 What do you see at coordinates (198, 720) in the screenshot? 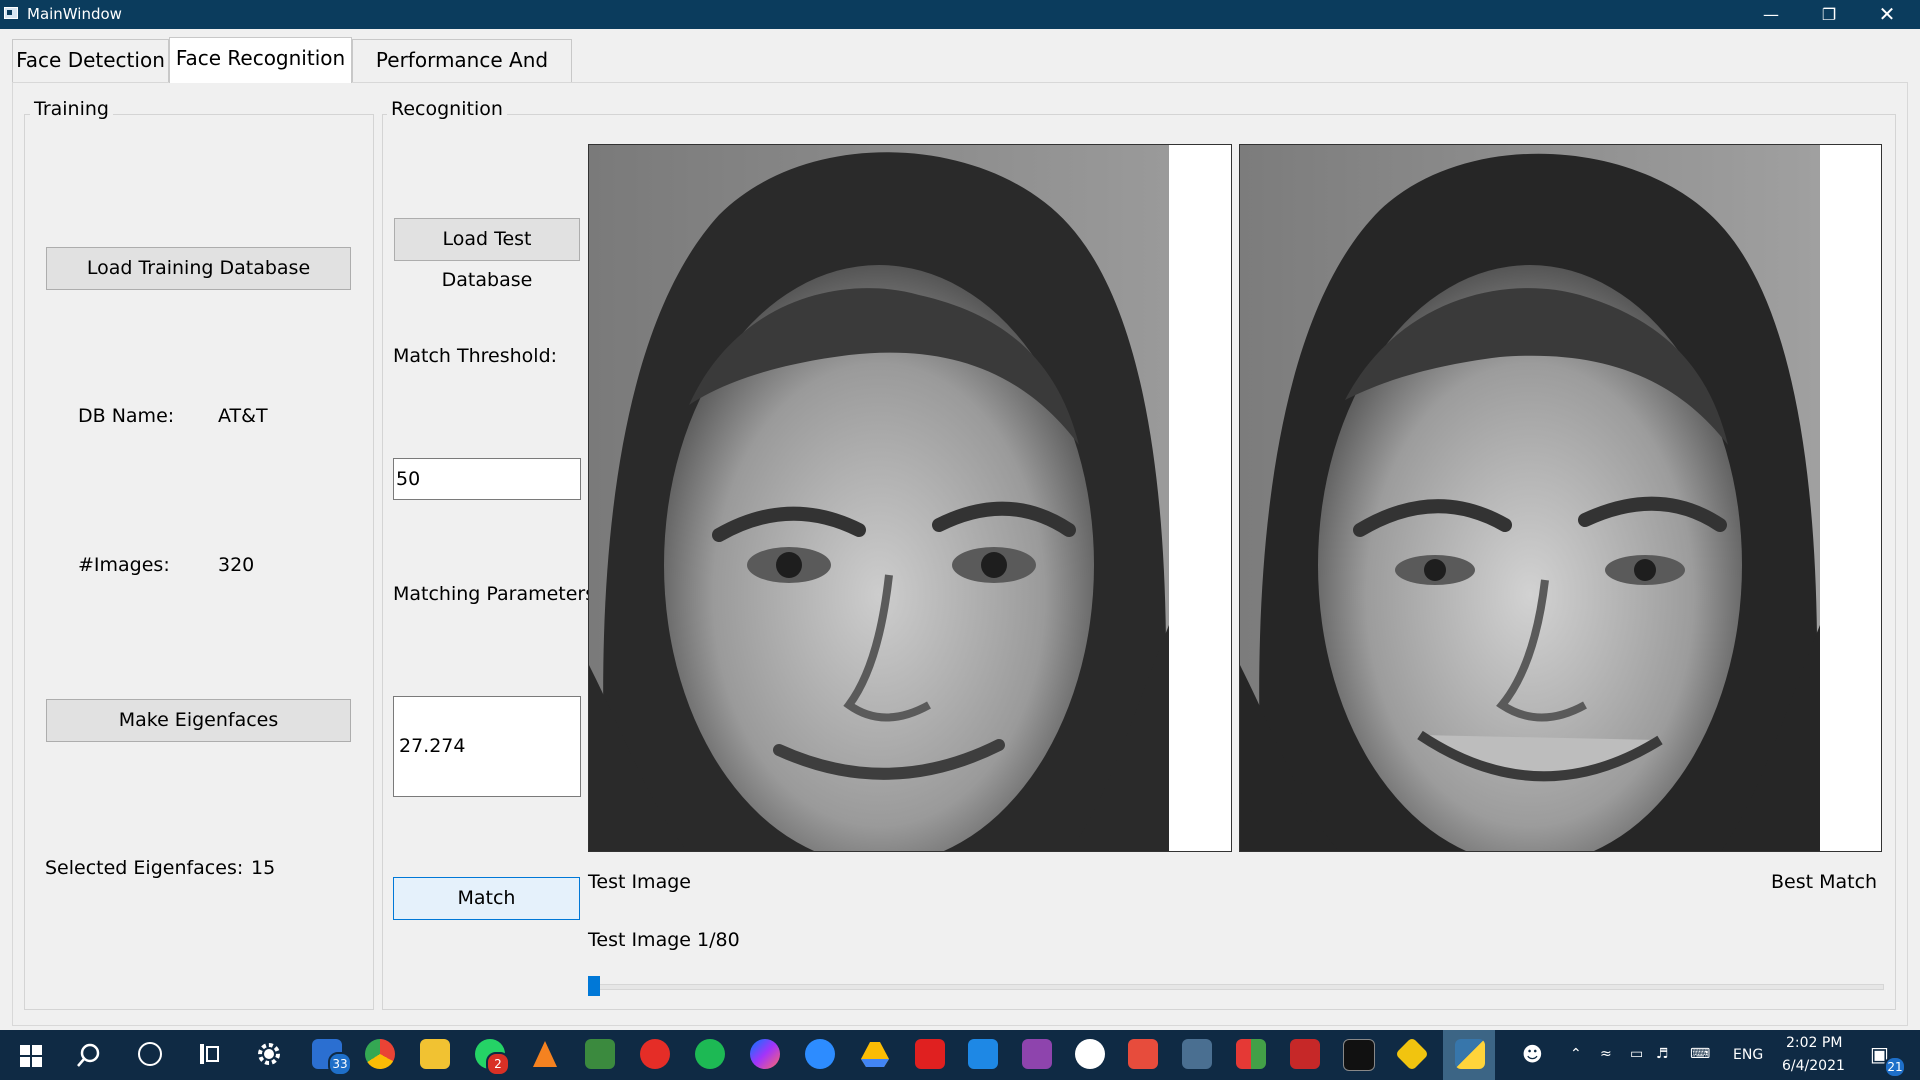
I see `make-eigenfaces-button: Make Eigenfaces` at bounding box center [198, 720].